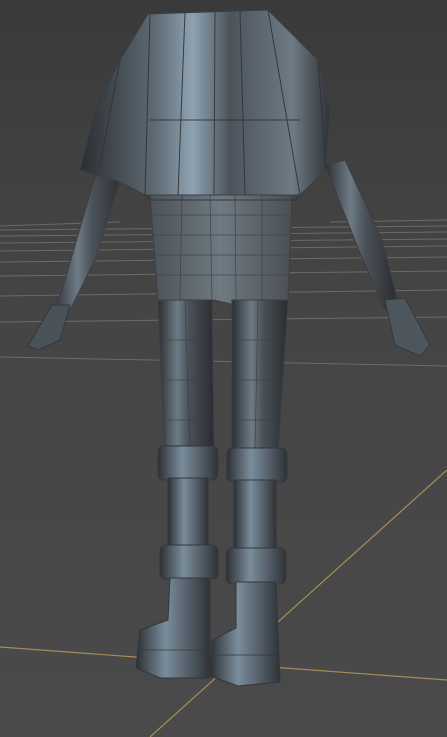 The image size is (447, 737). I want to click on right-boot, so click(248, 567).